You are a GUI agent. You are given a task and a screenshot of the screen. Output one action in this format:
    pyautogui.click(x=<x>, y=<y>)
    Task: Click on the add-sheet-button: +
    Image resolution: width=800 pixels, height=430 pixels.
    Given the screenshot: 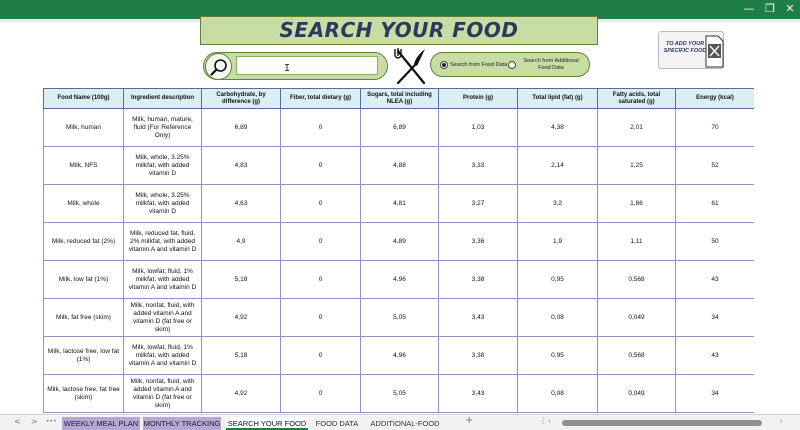 What is the action you would take?
    pyautogui.click(x=469, y=420)
    